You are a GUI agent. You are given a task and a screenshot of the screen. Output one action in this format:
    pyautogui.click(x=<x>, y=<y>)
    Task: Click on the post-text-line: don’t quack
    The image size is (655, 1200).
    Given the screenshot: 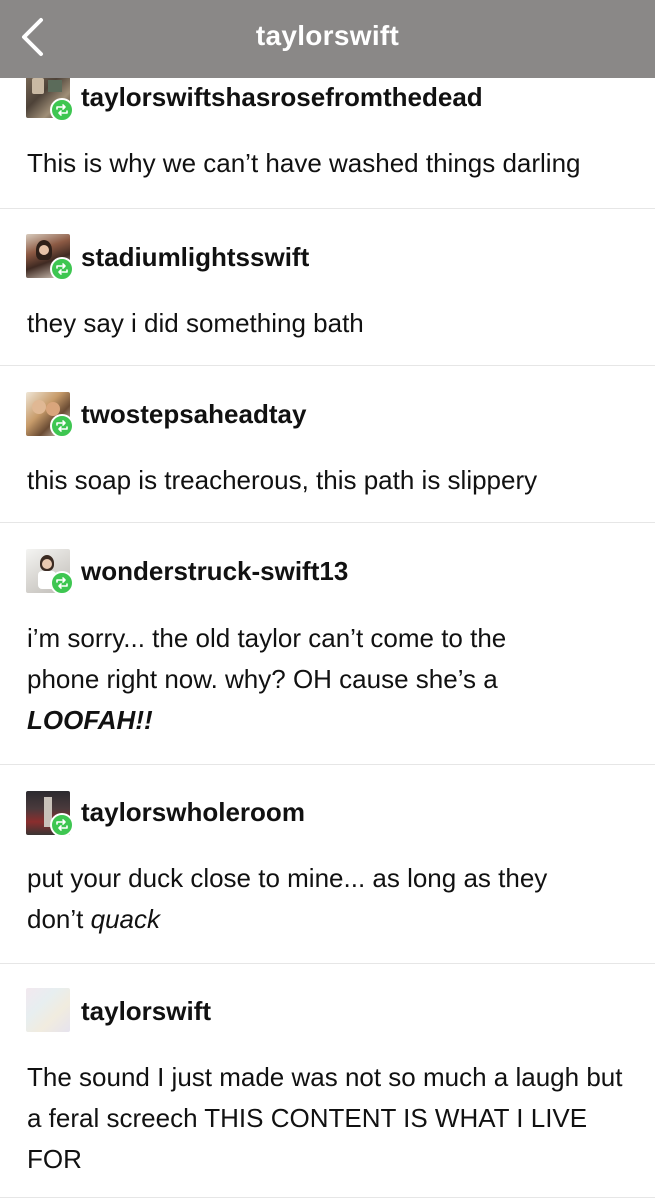 What is the action you would take?
    pyautogui.click(x=332, y=919)
    